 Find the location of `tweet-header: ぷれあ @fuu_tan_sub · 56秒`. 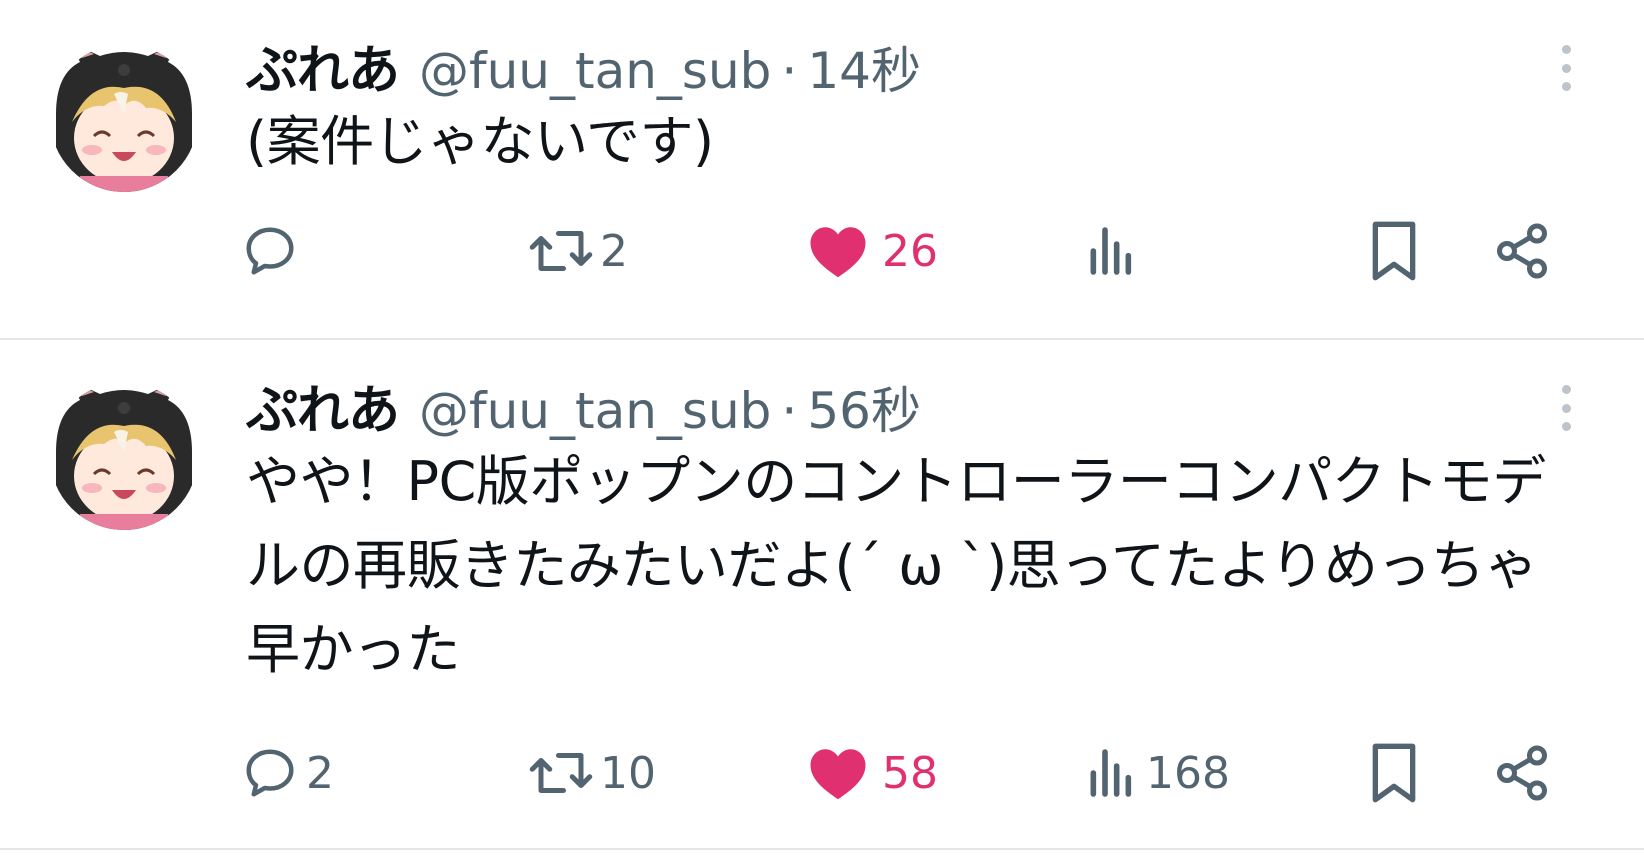

tweet-header: ぷれあ @fuu_tan_sub · 56秒 is located at coordinates (917, 405).